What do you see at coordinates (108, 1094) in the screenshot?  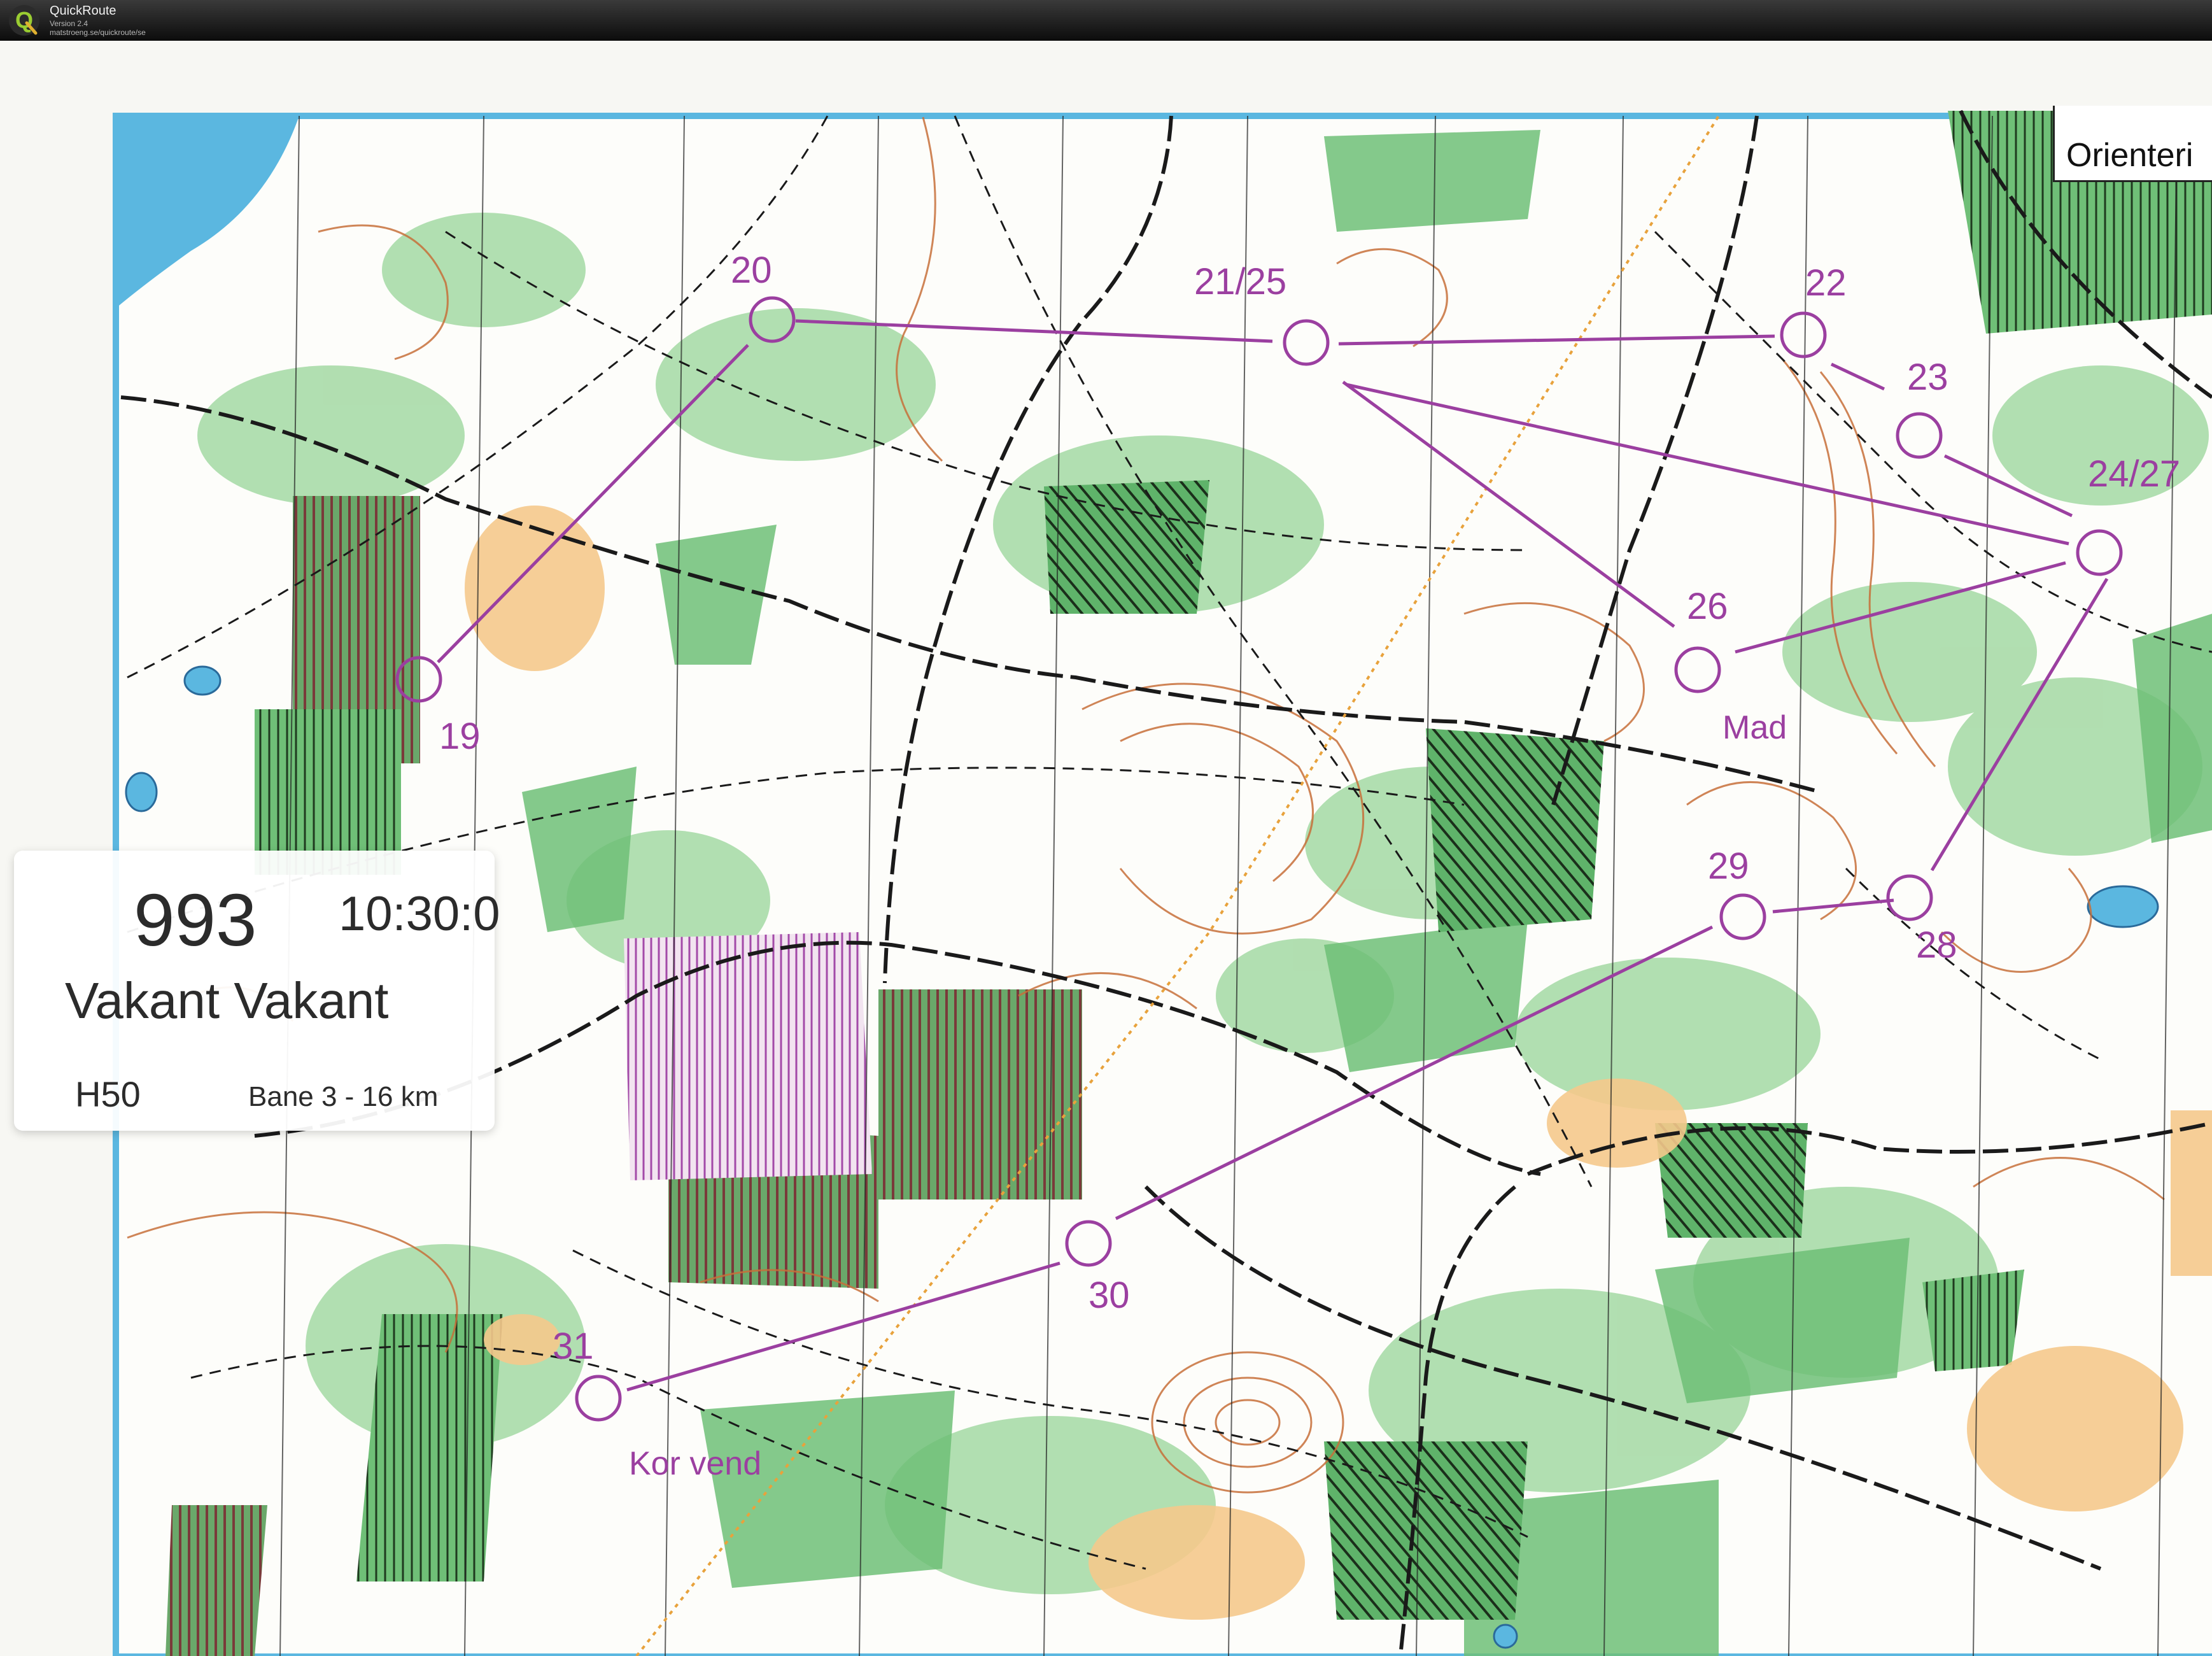 I see `runner-class: H50` at bounding box center [108, 1094].